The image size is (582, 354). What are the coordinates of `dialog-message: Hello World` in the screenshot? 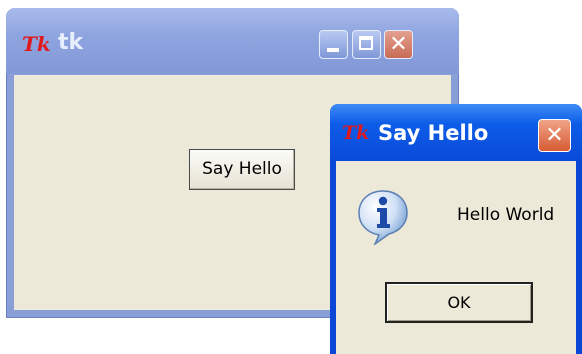 It's located at (506, 215).